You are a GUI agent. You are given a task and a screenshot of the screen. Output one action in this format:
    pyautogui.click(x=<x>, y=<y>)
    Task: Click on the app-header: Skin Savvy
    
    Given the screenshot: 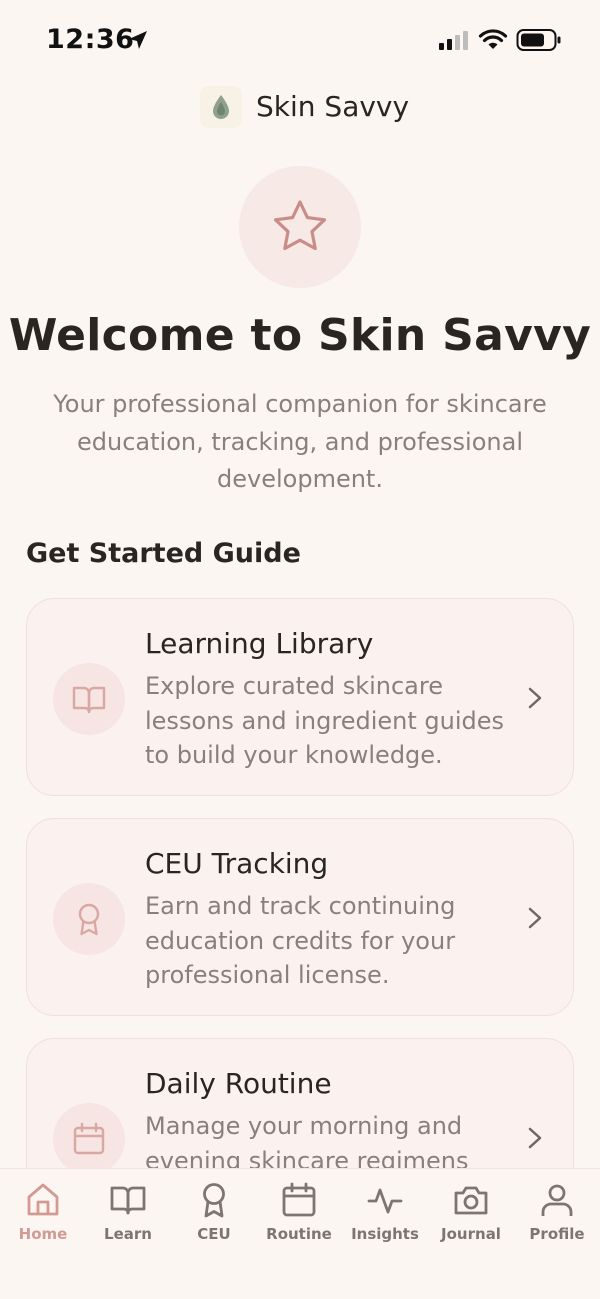 What is the action you would take?
    pyautogui.click(x=300, y=107)
    